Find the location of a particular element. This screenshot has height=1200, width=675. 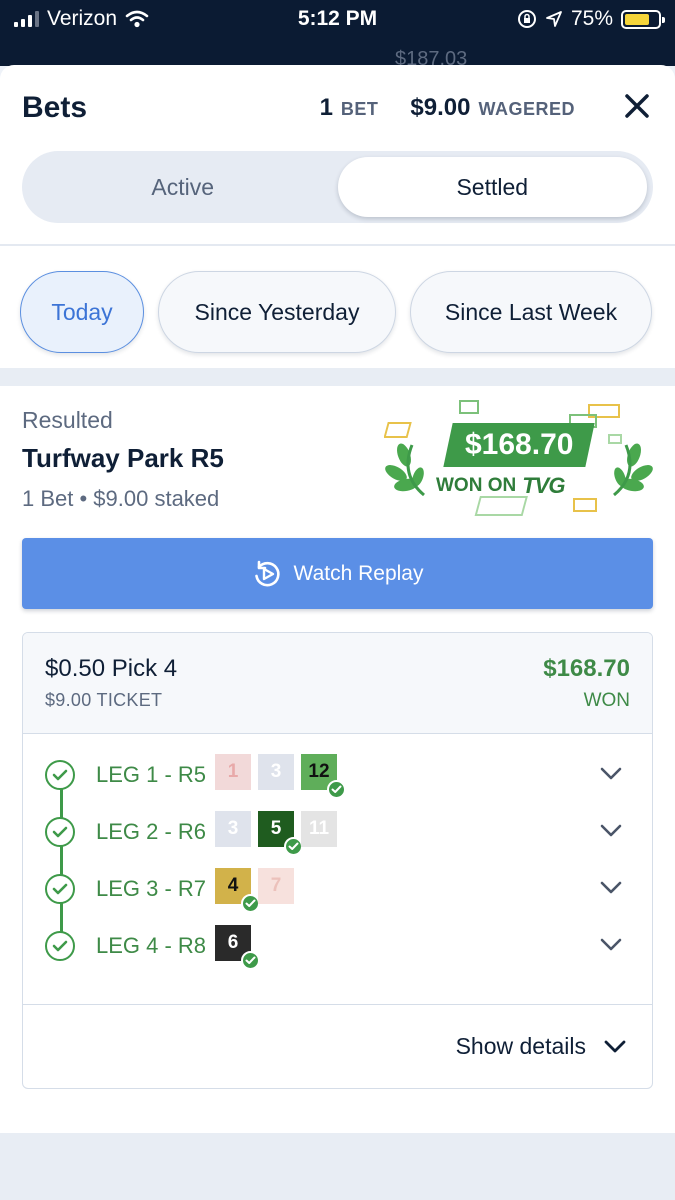

payout-status: WON is located at coordinates (606, 700).